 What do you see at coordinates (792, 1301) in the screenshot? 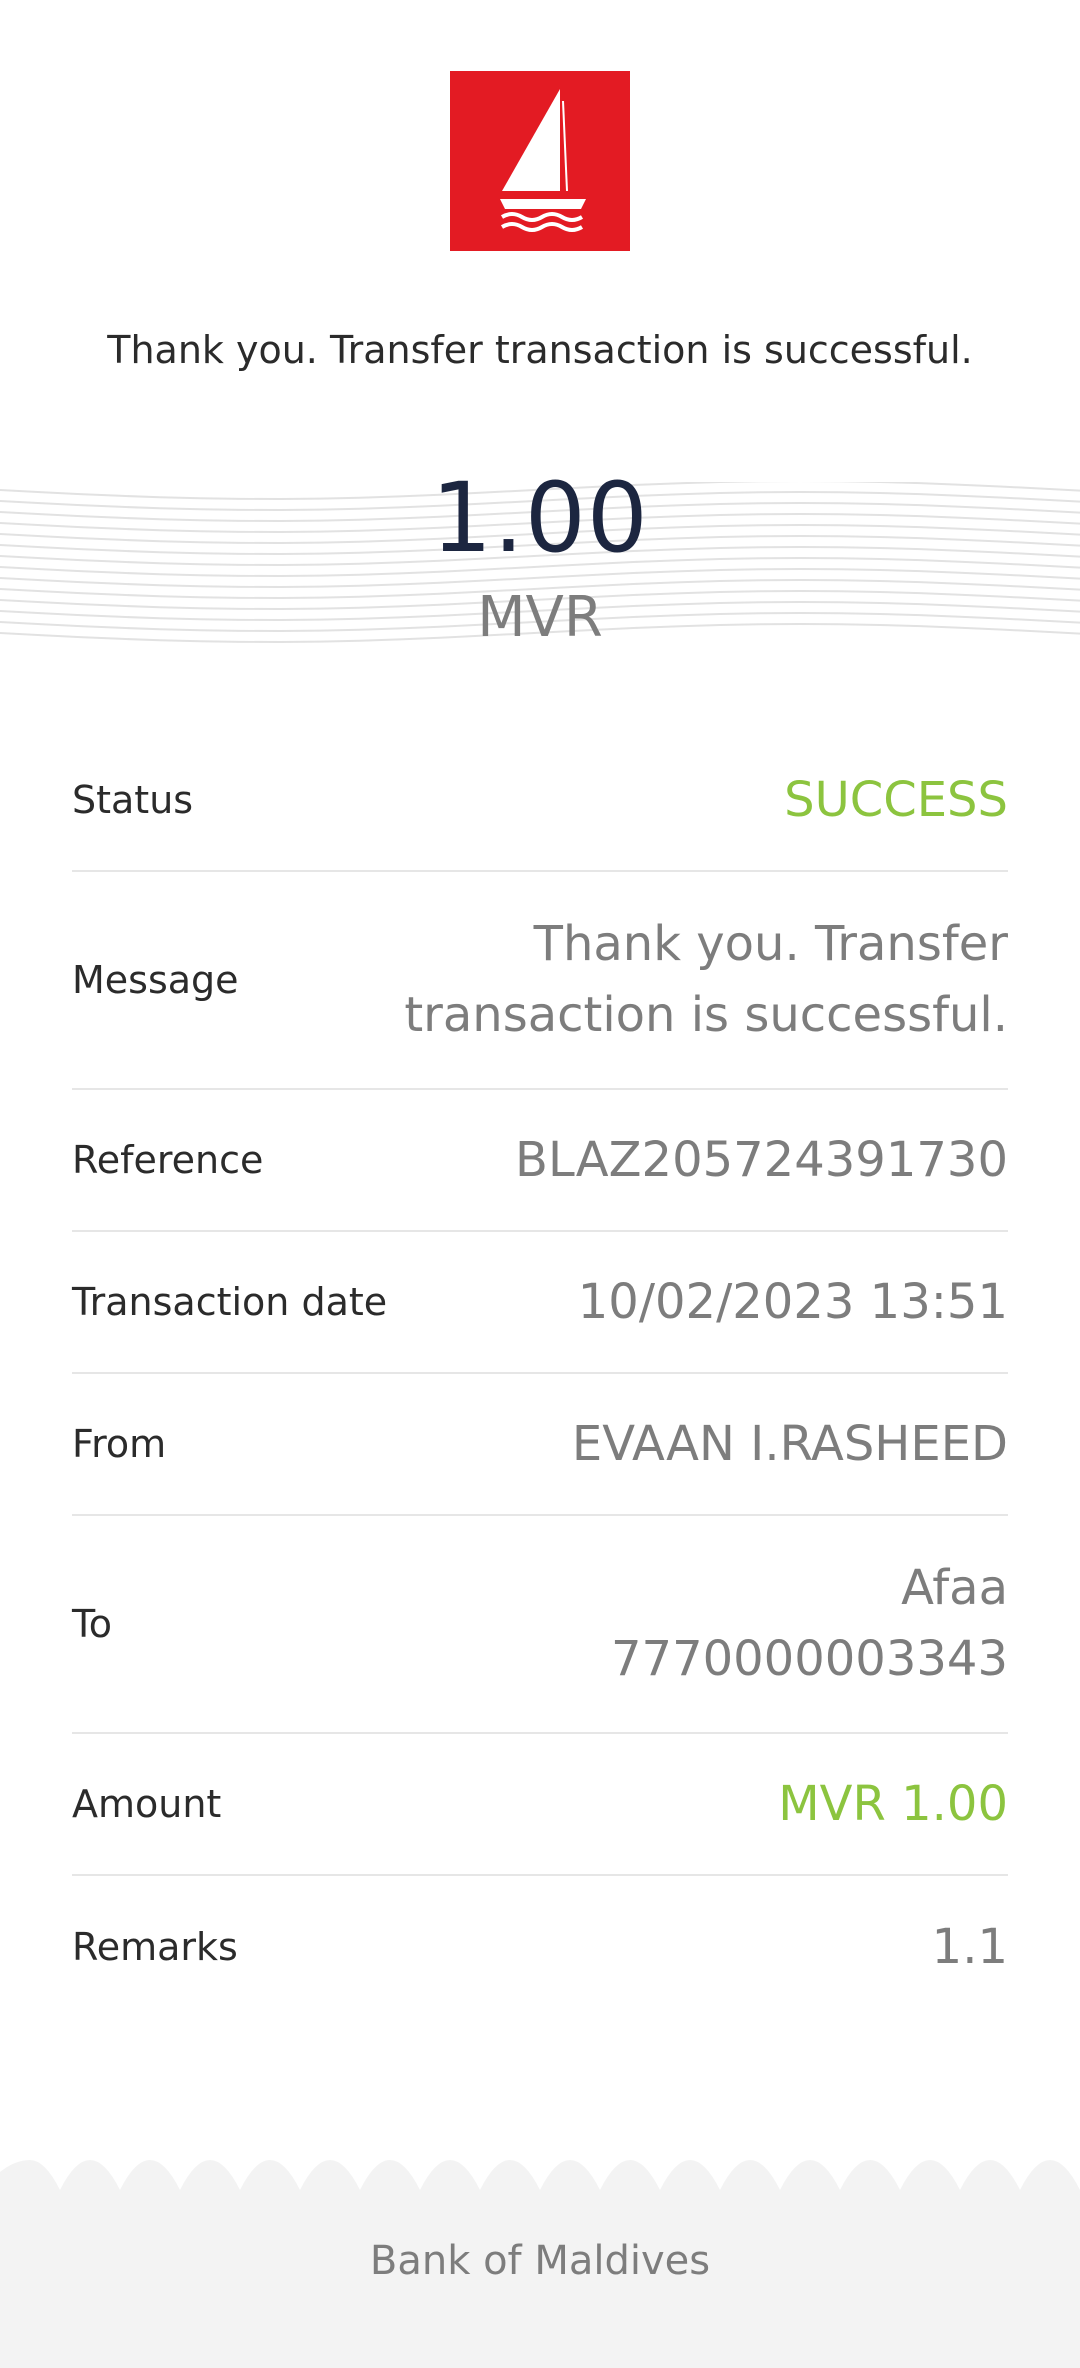
I see `transaction-date-value: 10/02/2023 13:51` at bounding box center [792, 1301].